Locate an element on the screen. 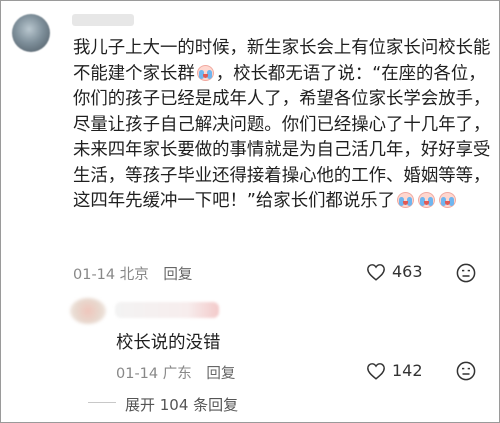  like-button: 142 is located at coordinates (394, 370).